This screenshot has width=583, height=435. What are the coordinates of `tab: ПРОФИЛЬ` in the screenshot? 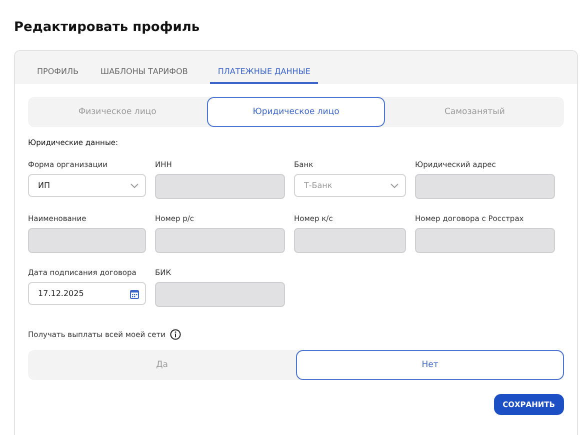 It's located at (62, 75).